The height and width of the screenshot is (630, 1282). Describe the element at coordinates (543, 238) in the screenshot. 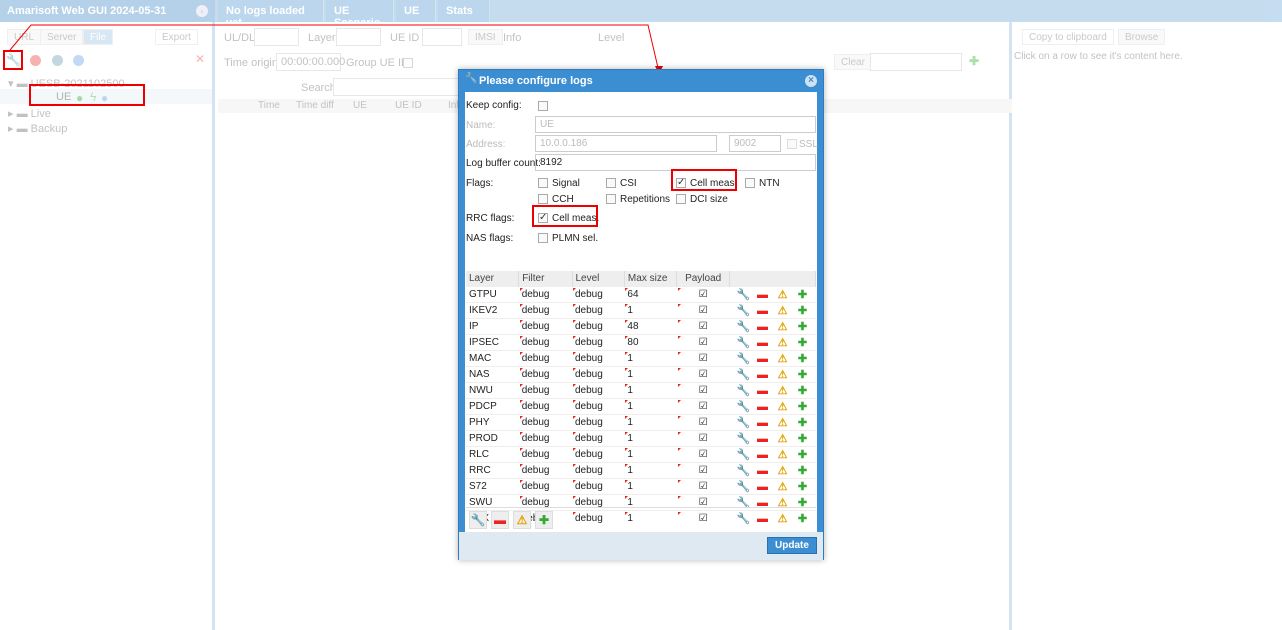

I see `nas-plmn-checkbox` at that location.